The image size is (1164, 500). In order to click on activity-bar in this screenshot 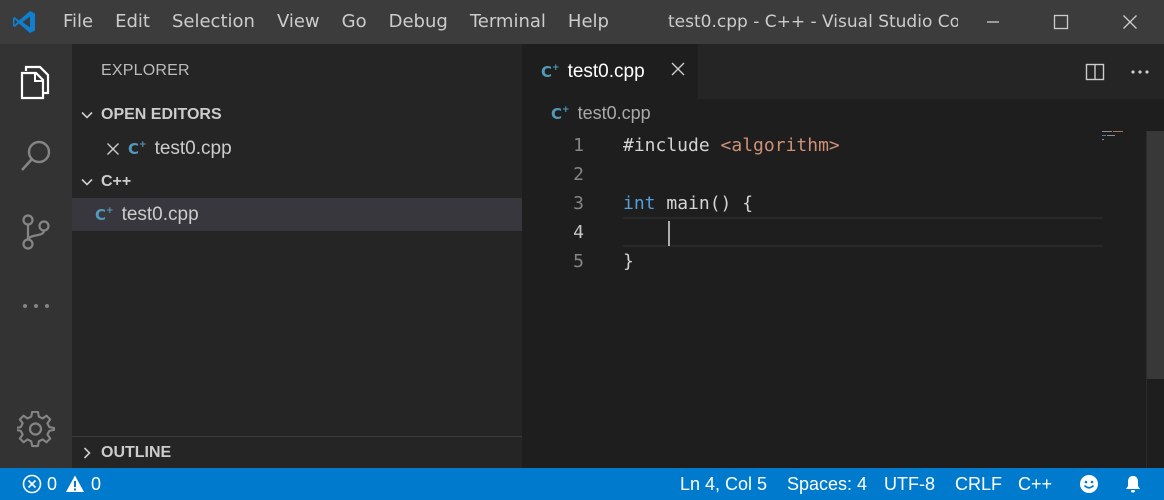, I will do `click(36, 256)`.